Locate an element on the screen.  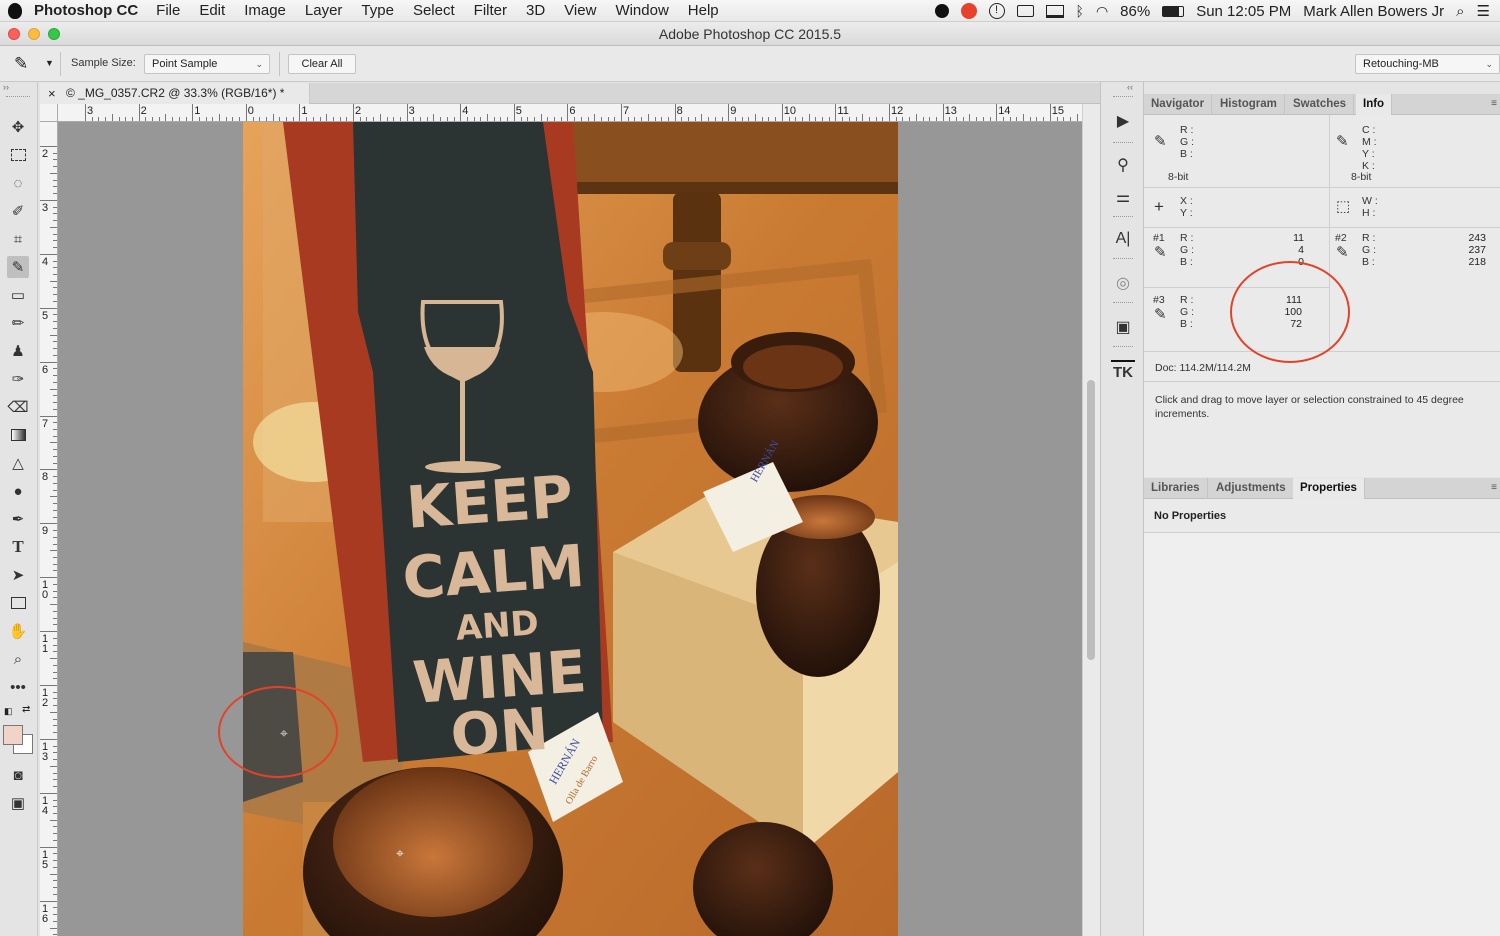
lasso-tool-icon: ◌ is located at coordinates (18, 183).